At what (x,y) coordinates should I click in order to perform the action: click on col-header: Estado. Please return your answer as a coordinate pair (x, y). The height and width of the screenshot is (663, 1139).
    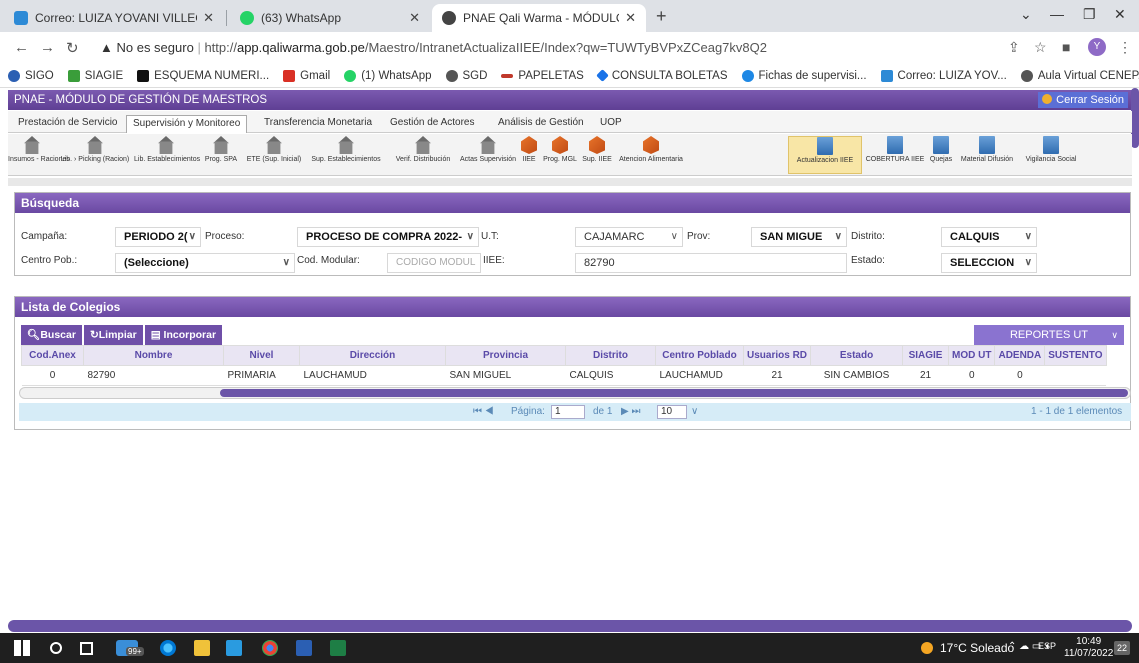
    Looking at the image, I should click on (857, 355).